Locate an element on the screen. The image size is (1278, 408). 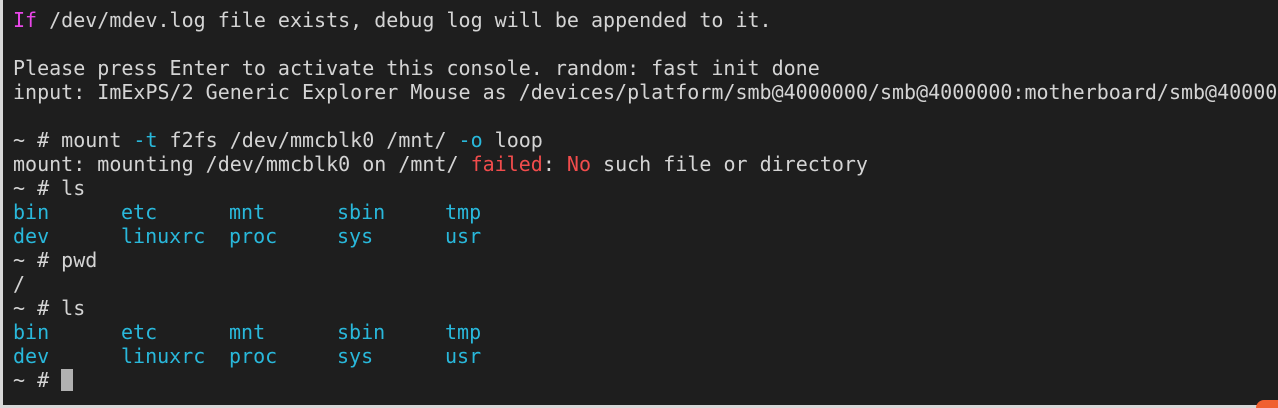
error-word: failed is located at coordinates (506, 164).